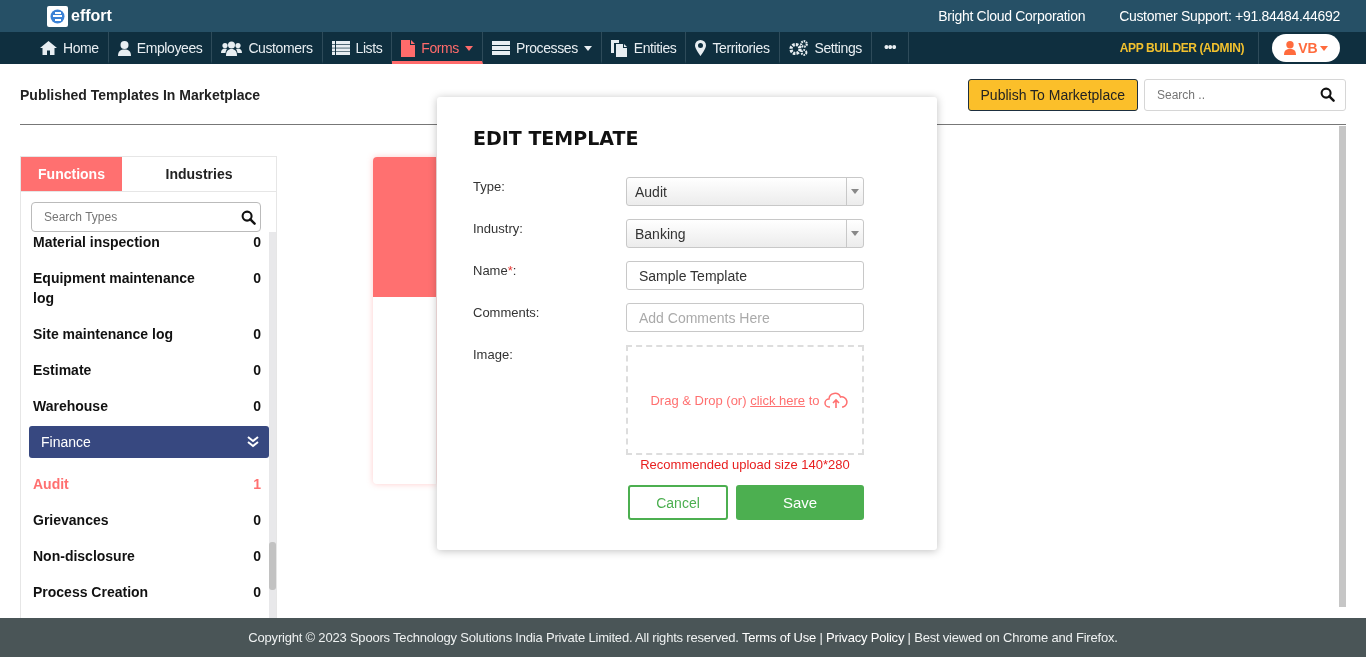 The height and width of the screenshot is (657, 1366). I want to click on cloud-upload-icon, so click(835, 400).